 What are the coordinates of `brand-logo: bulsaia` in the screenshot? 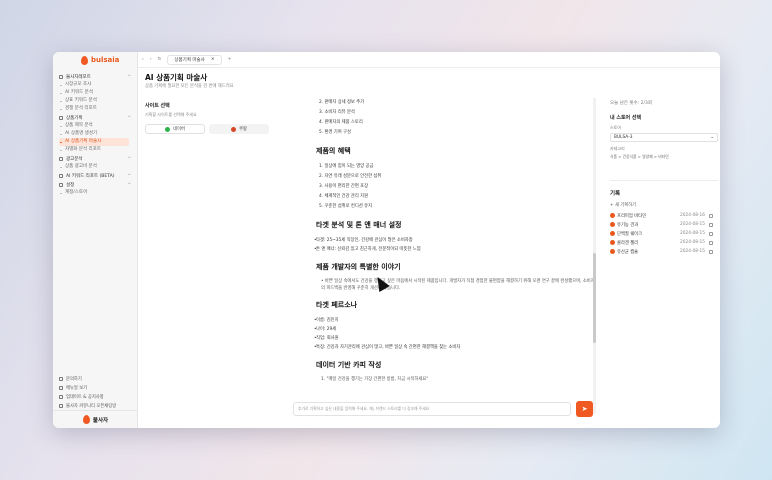 It's located at (95, 60).